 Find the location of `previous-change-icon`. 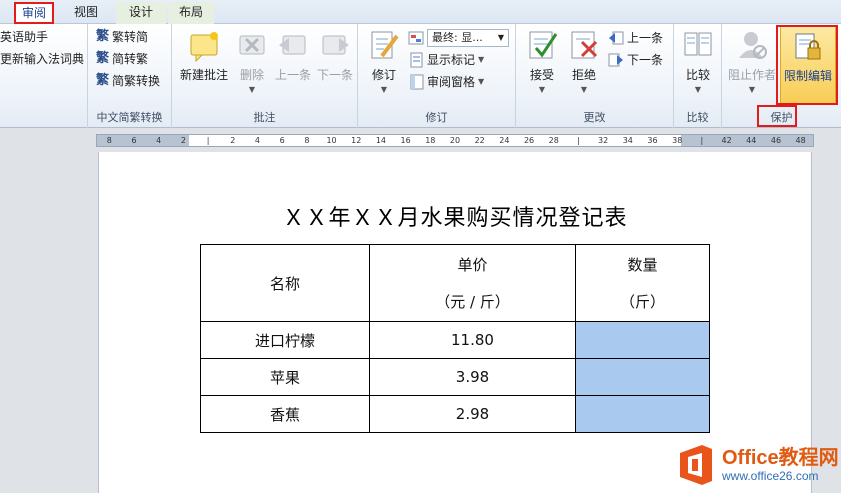

previous-change-icon is located at coordinates (616, 38).